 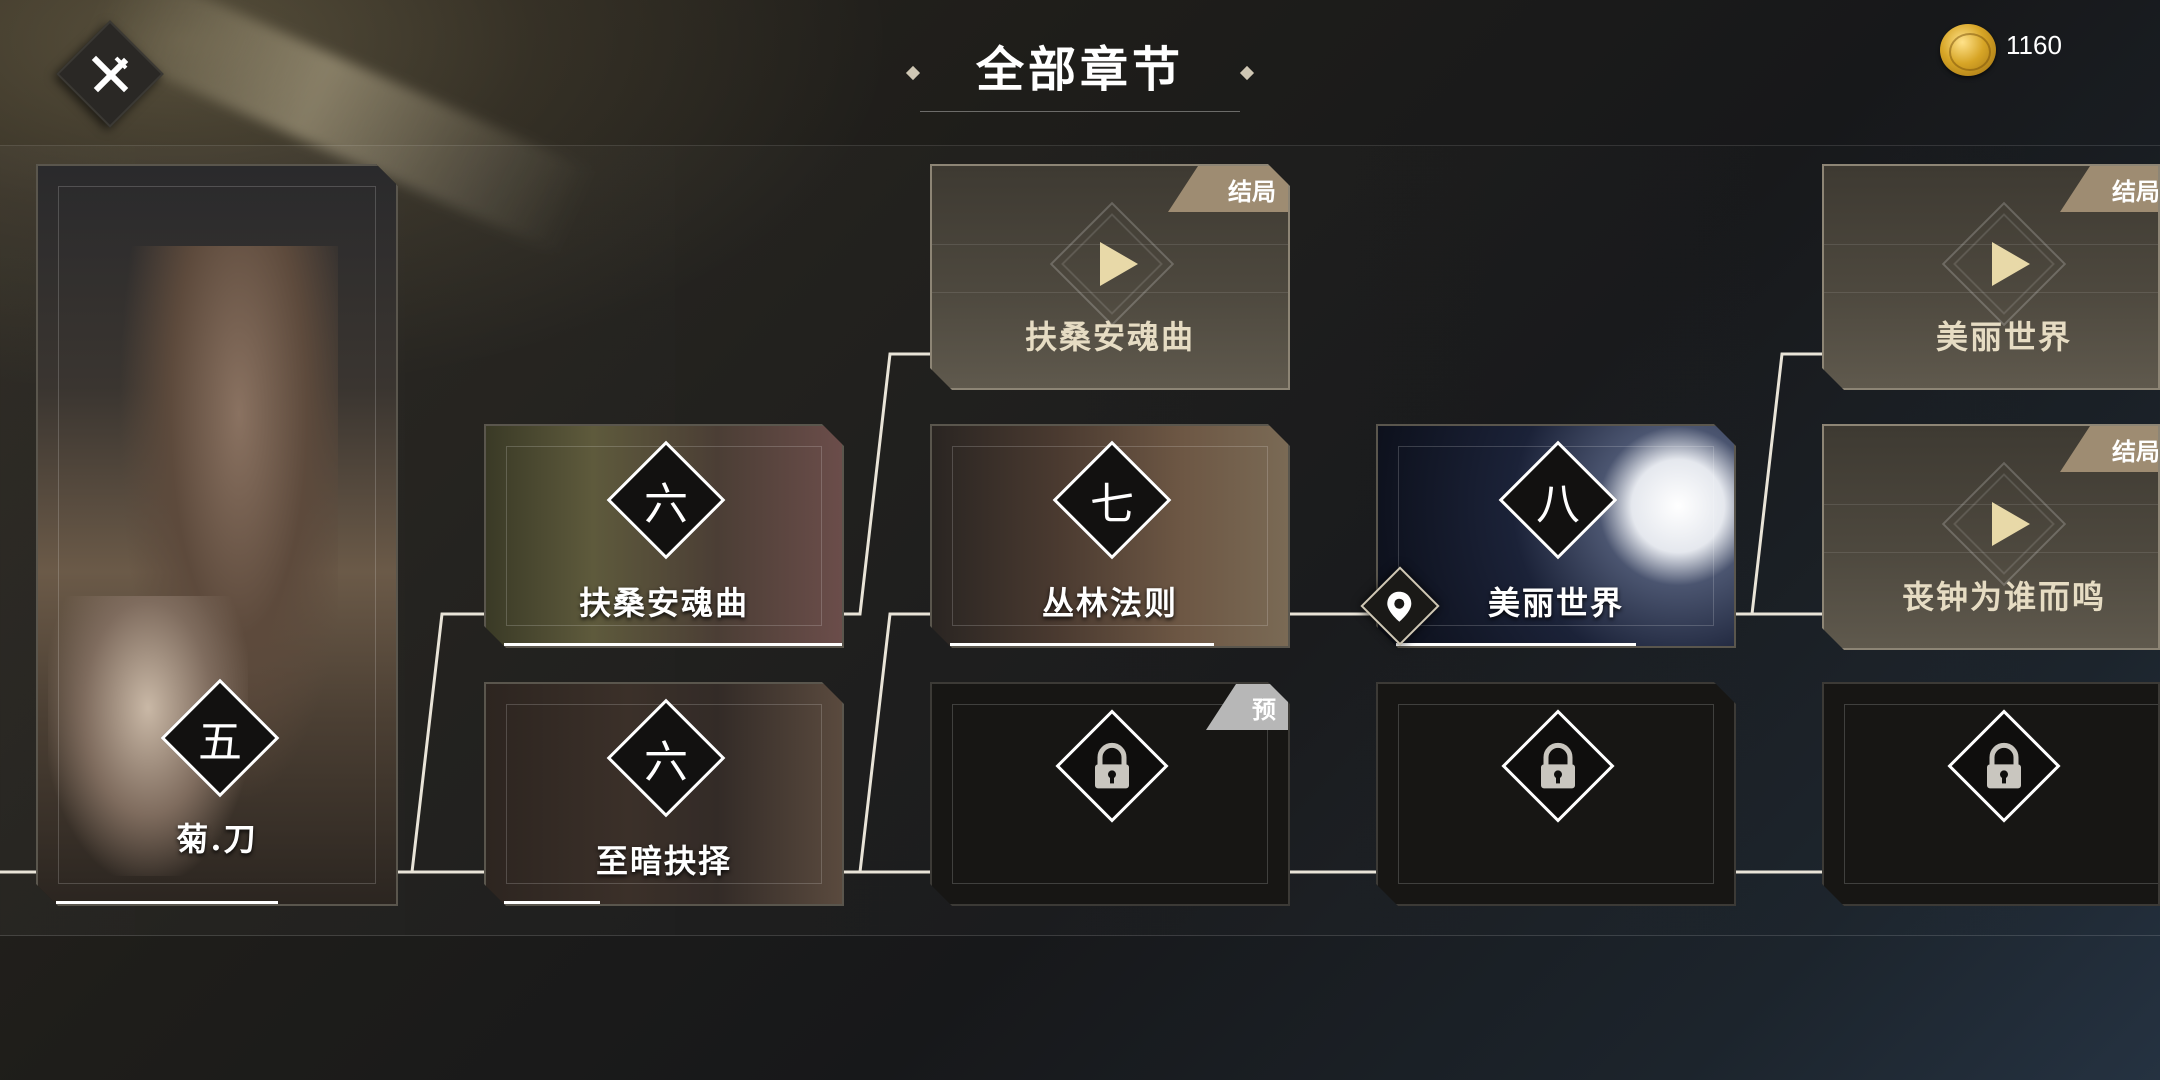 I want to click on ending-card-1: 扶桑安魂曲 结局, so click(x=1110, y=277).